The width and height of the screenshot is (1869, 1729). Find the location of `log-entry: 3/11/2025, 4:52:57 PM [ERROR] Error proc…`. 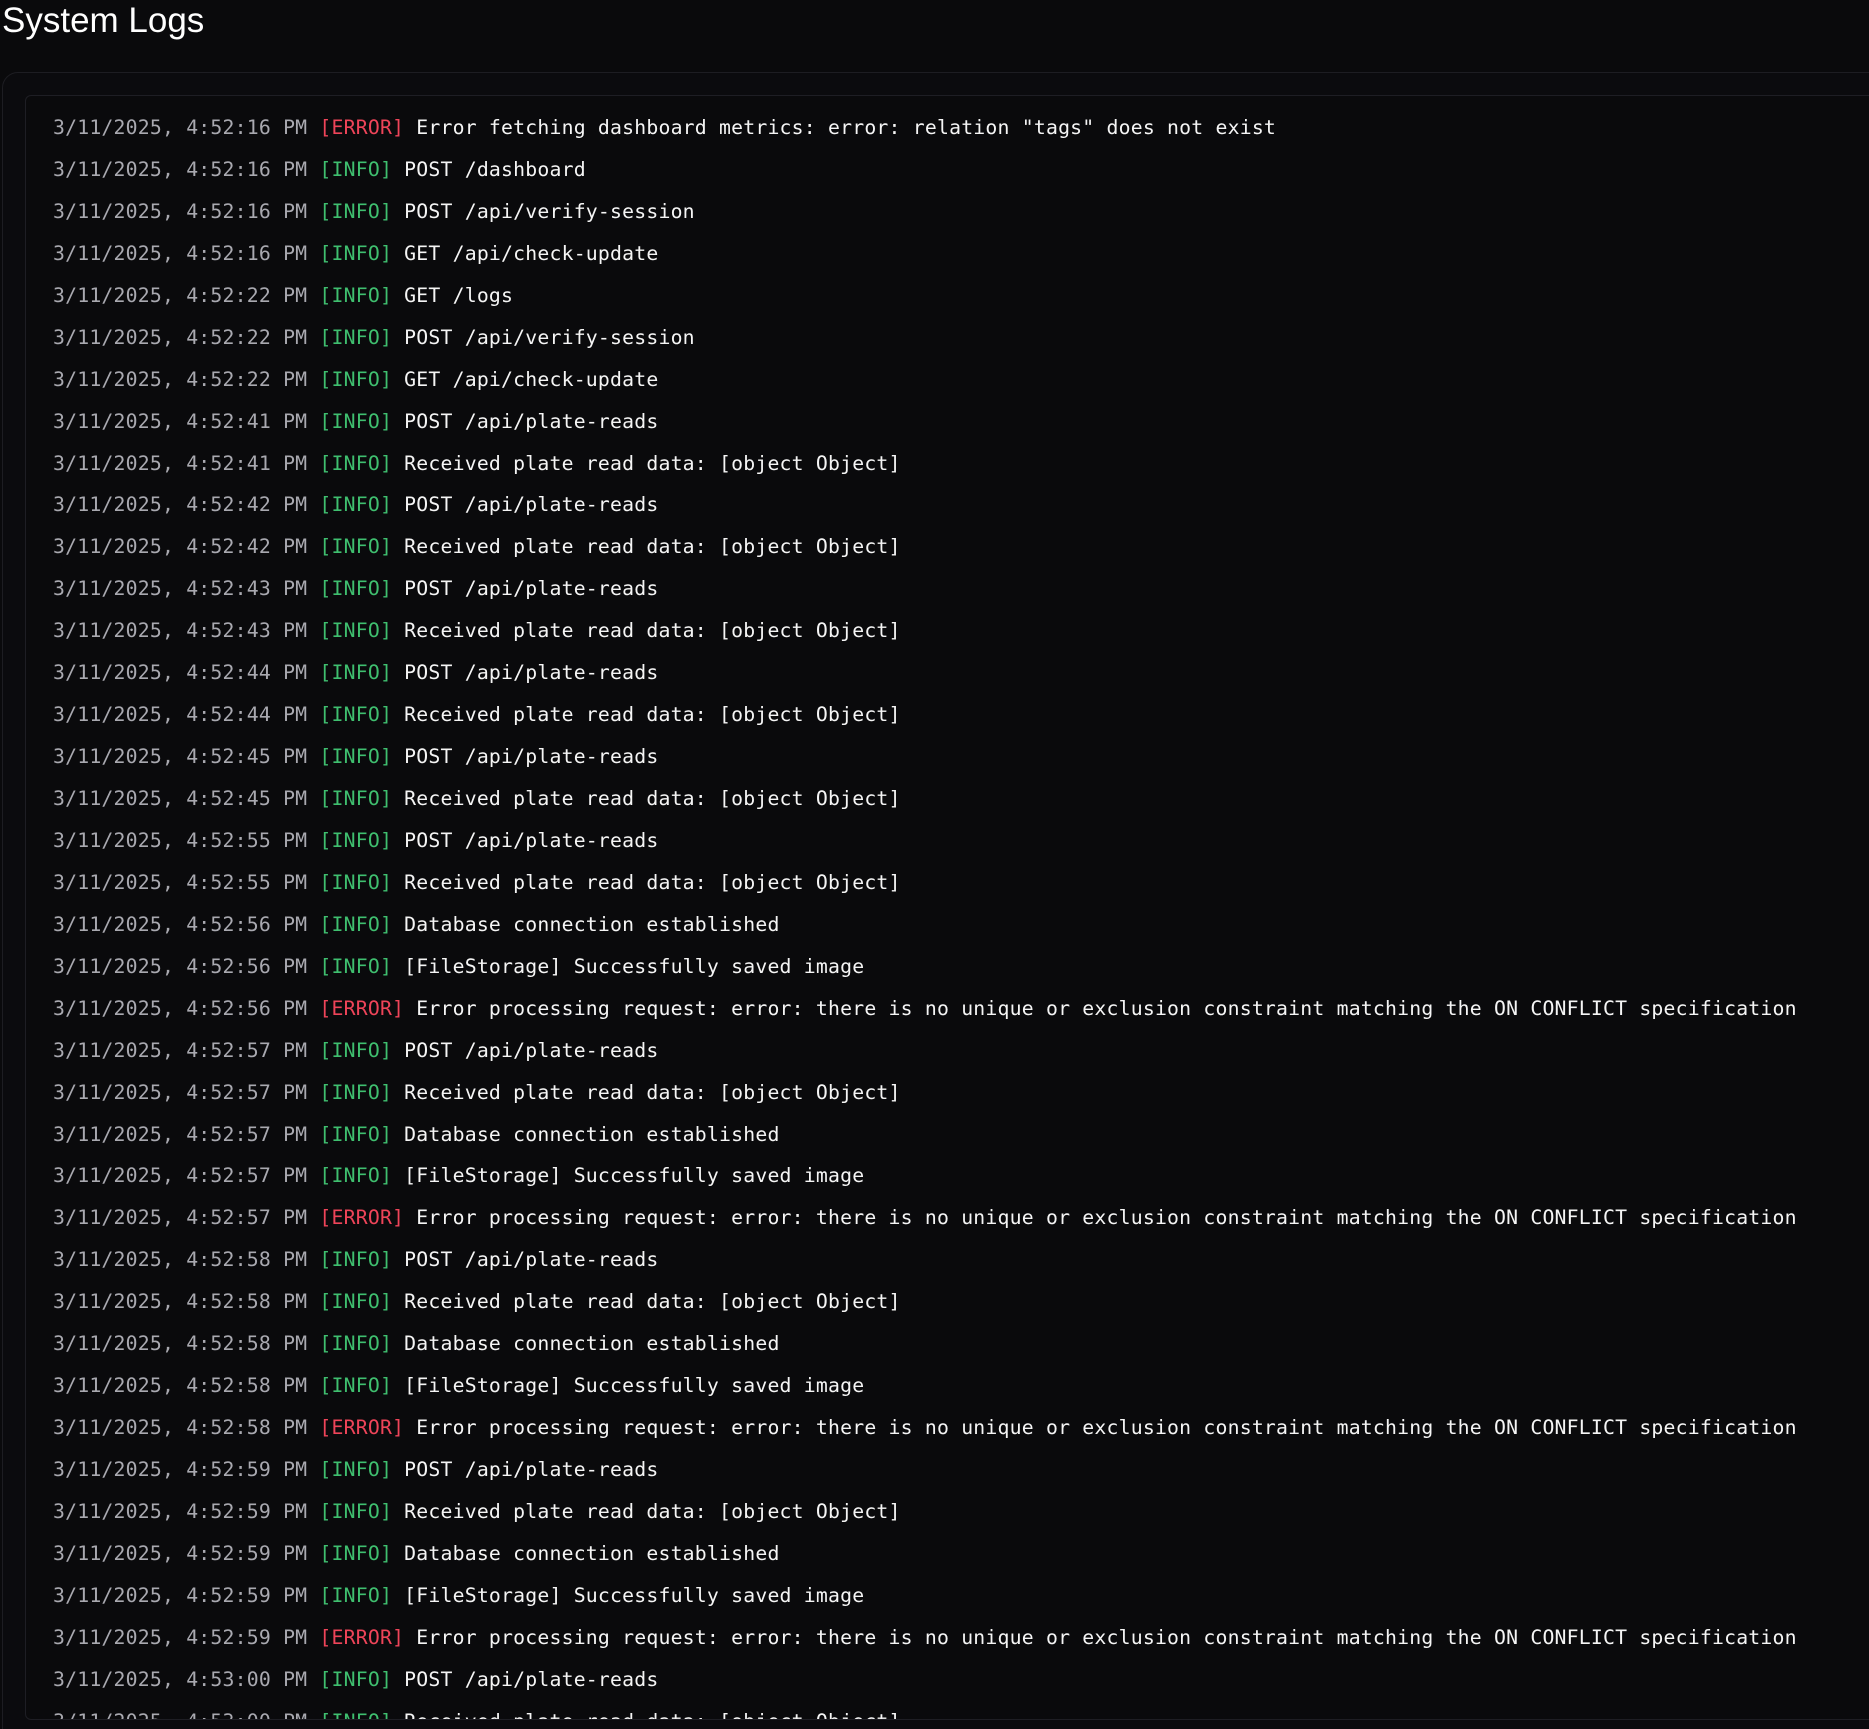

log-entry: 3/11/2025, 4:52:57 PM [ERROR] Error proc… is located at coordinates (925, 1224).